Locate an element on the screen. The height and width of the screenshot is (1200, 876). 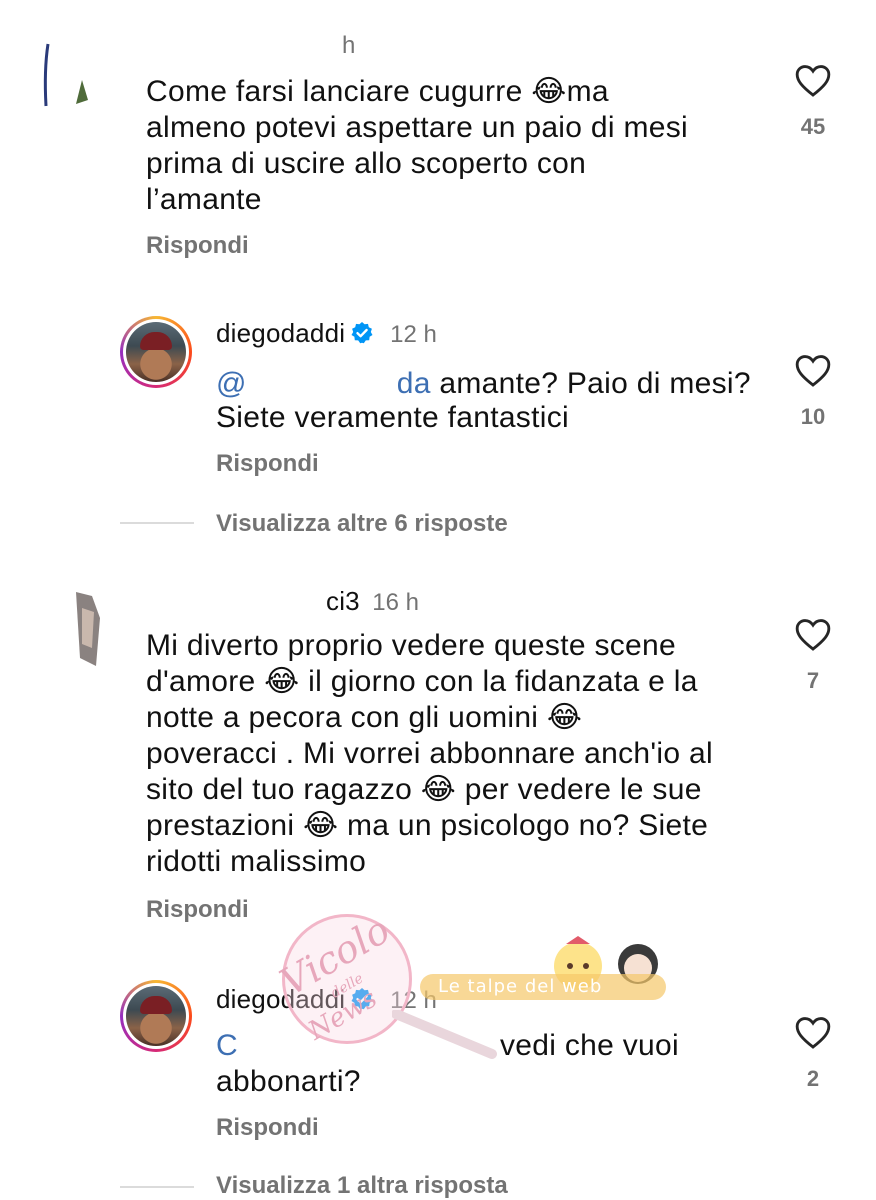
comment-header: ci3 16 h is located at coordinates (317, 601).